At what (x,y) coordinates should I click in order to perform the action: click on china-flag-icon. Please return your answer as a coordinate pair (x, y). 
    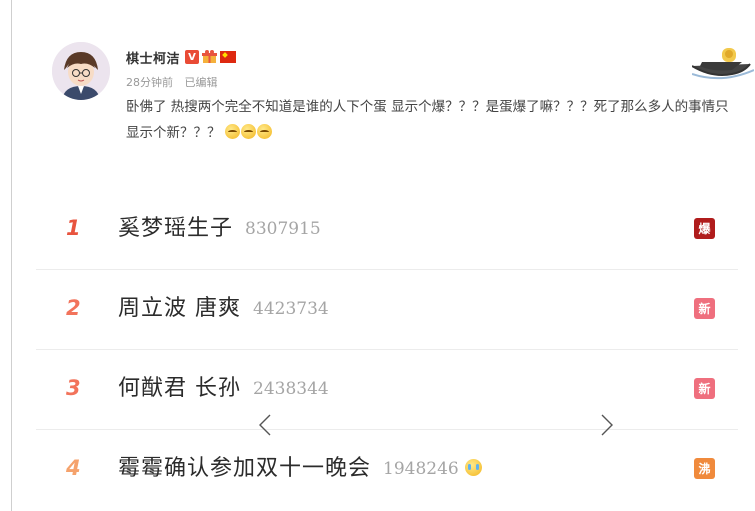
    Looking at the image, I should click on (228, 57).